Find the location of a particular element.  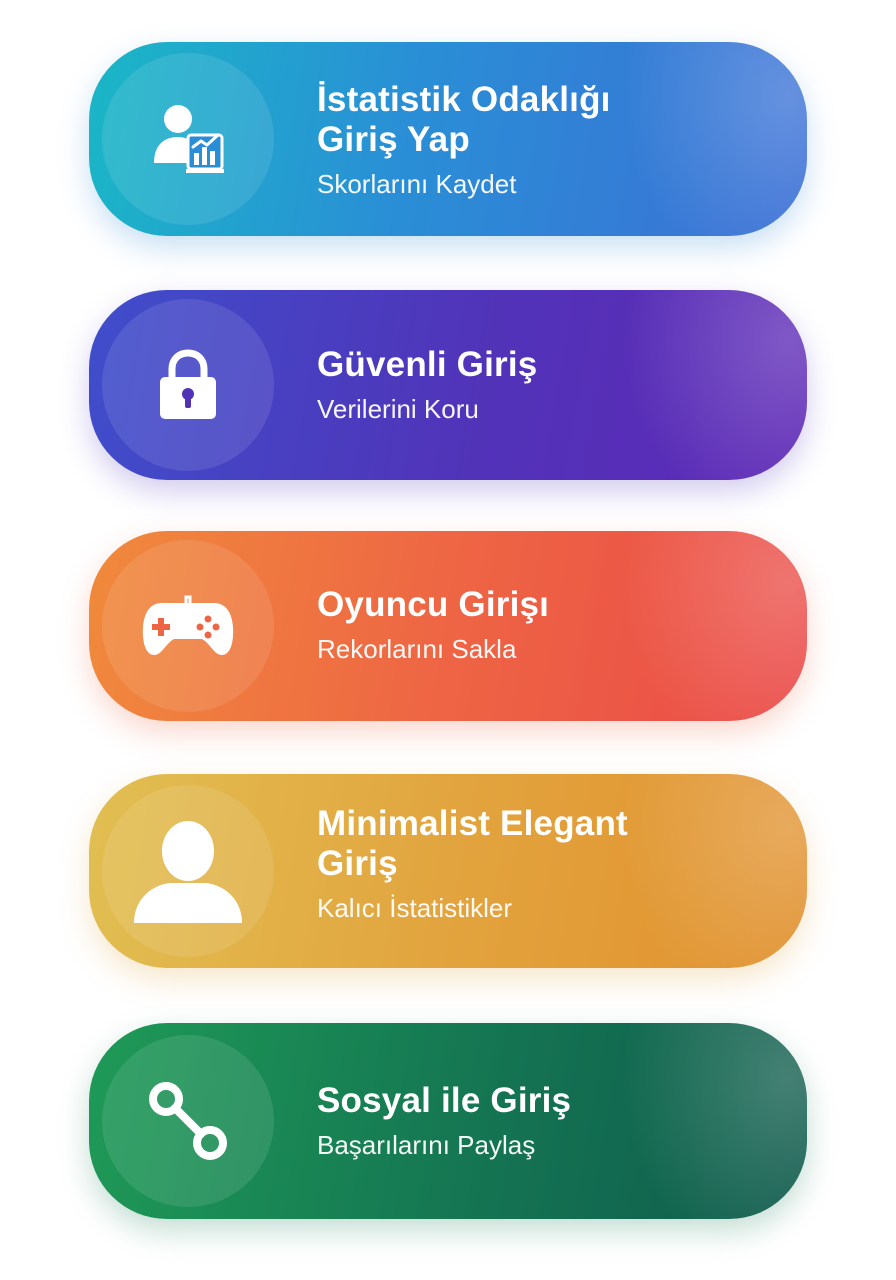

card-subtitle: Verilerini Koru is located at coordinates (398, 409).